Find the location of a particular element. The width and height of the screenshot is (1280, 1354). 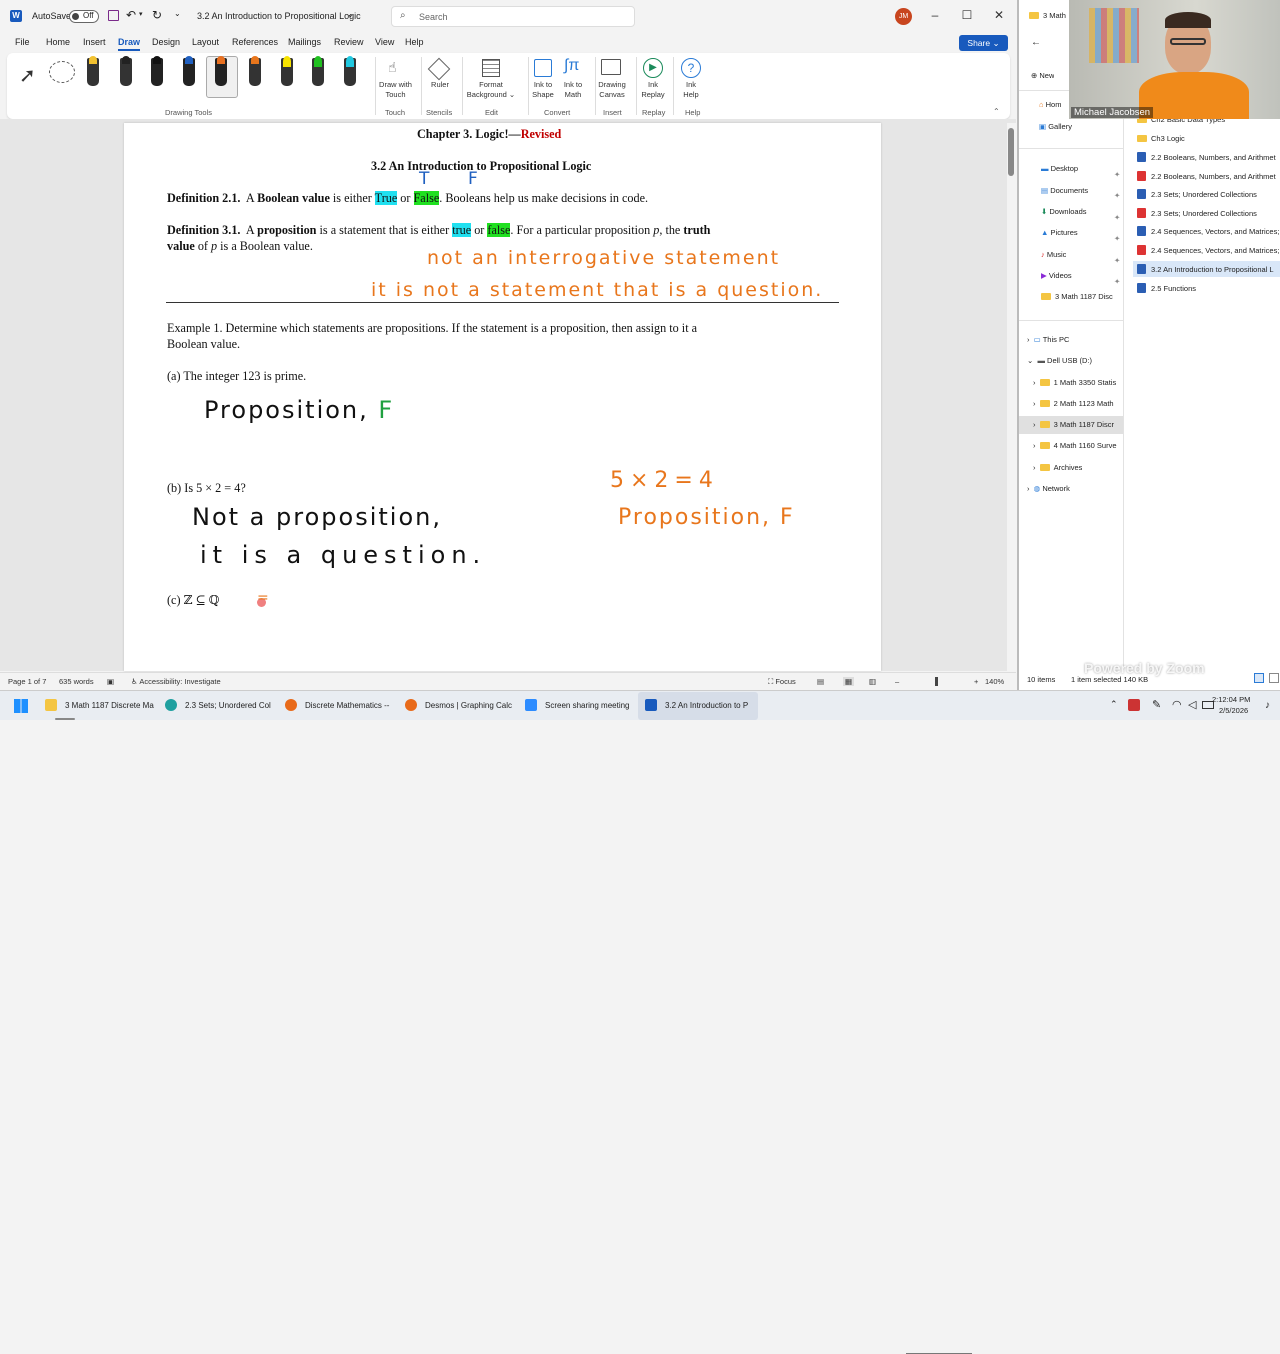

tree-math-1160: › 4 Math 1160 Surve is located at coordinates (1078, 445).